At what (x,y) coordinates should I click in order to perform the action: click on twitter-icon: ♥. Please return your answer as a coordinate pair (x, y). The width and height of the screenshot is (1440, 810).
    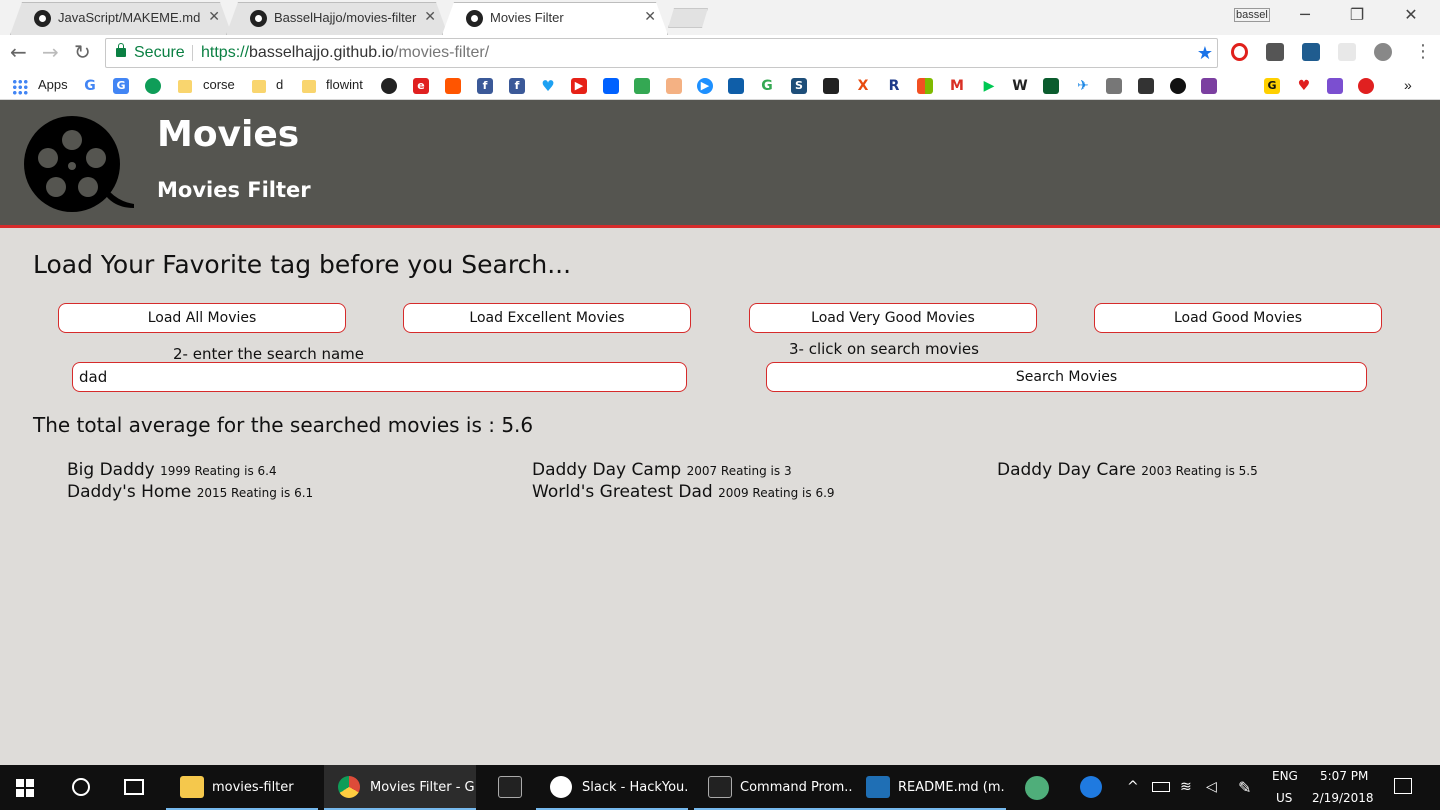
    Looking at the image, I should click on (548, 86).